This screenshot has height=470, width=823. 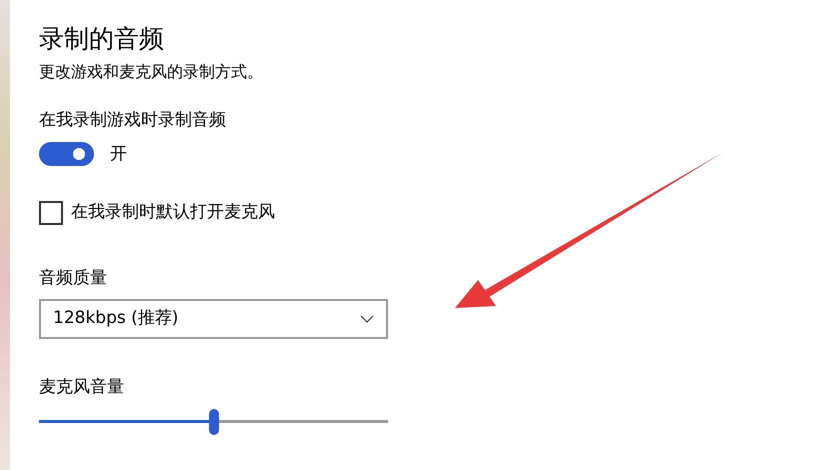 I want to click on toggle-state: 开, so click(x=118, y=154).